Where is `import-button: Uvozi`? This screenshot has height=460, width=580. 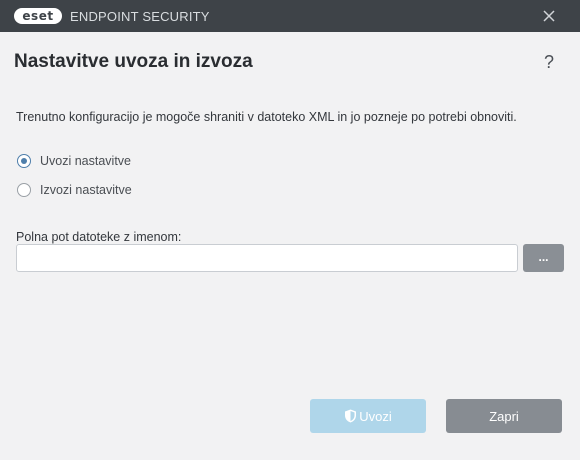 import-button: Uvozi is located at coordinates (368, 416).